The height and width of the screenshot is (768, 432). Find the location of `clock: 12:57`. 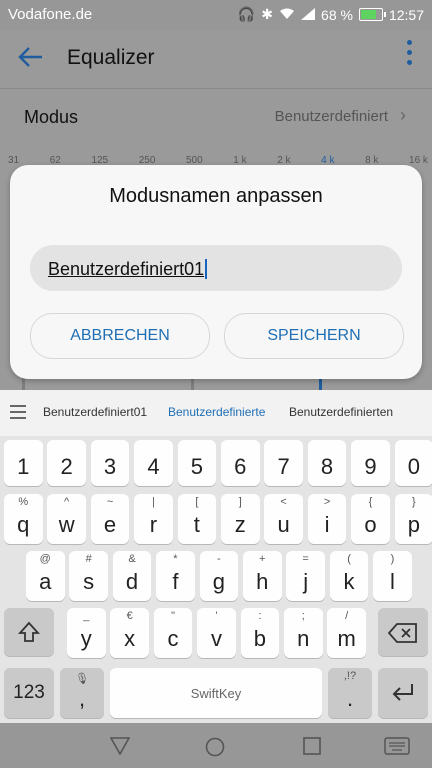

clock: 12:57 is located at coordinates (406, 14).